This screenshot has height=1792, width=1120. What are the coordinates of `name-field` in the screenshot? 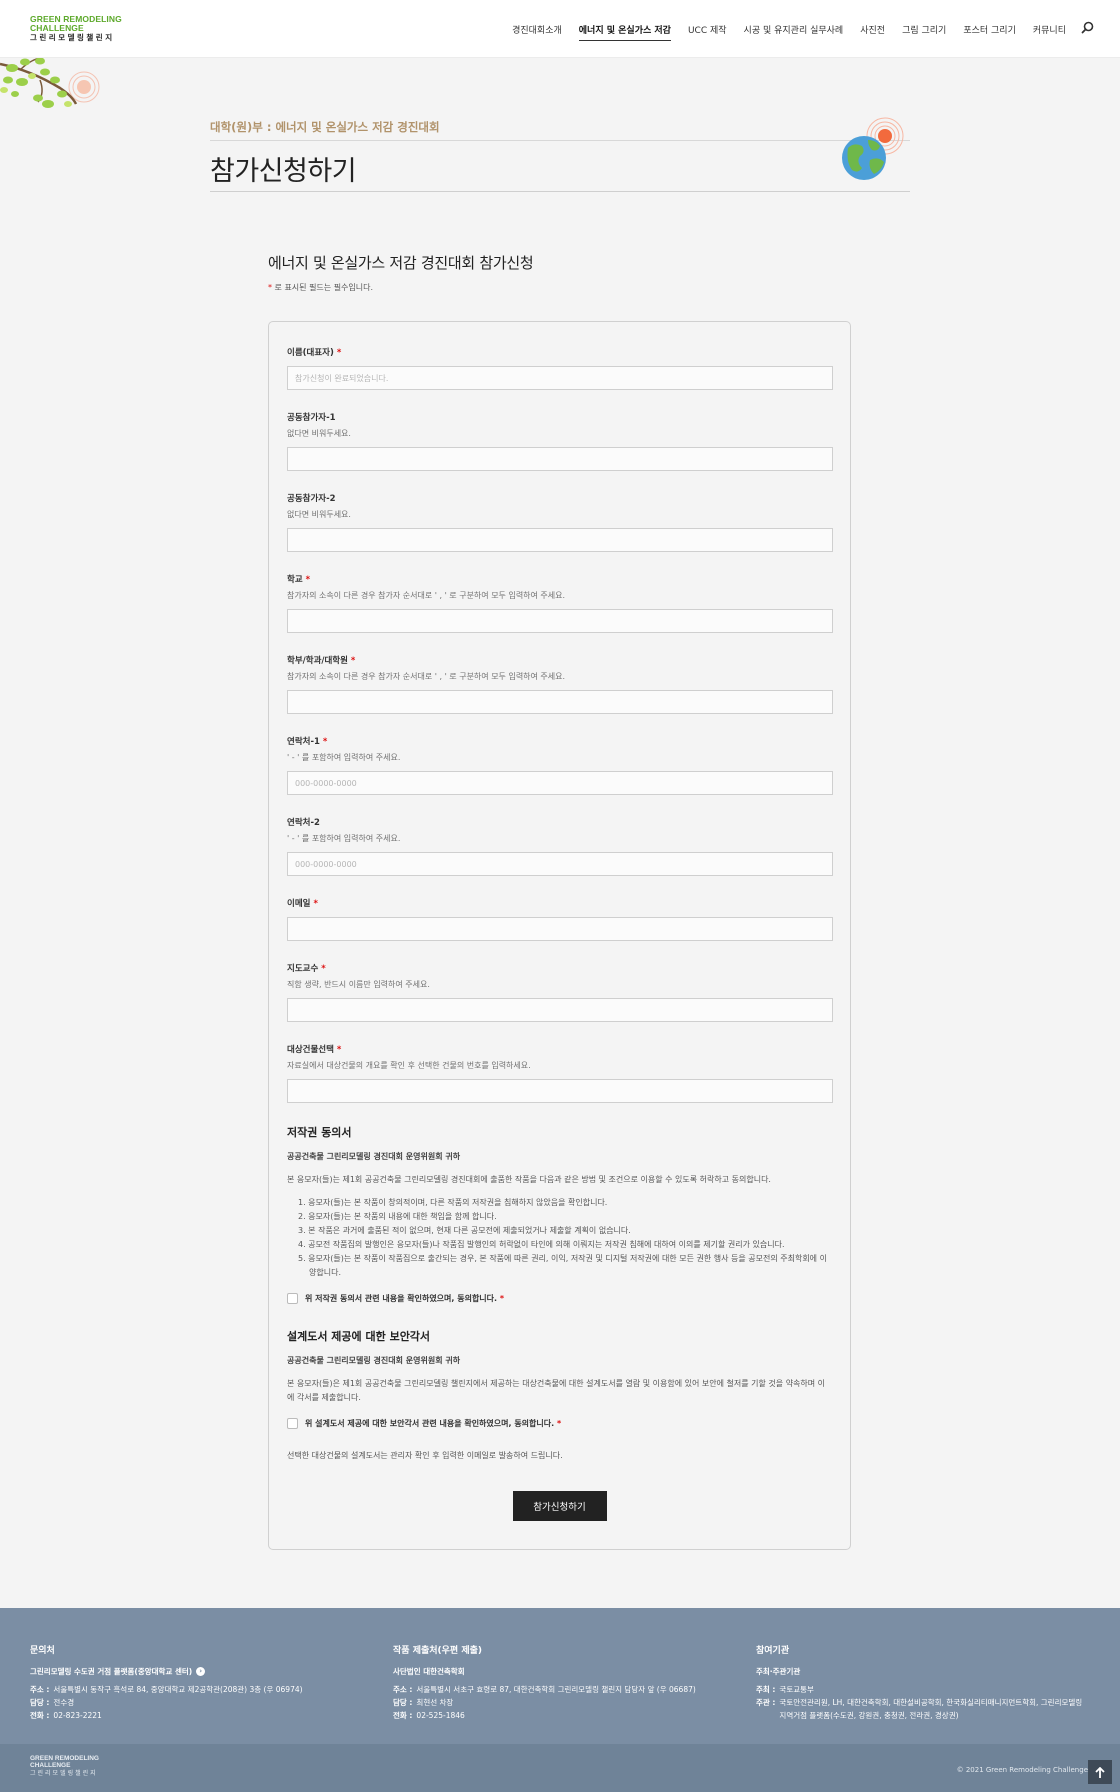 It's located at (560, 378).